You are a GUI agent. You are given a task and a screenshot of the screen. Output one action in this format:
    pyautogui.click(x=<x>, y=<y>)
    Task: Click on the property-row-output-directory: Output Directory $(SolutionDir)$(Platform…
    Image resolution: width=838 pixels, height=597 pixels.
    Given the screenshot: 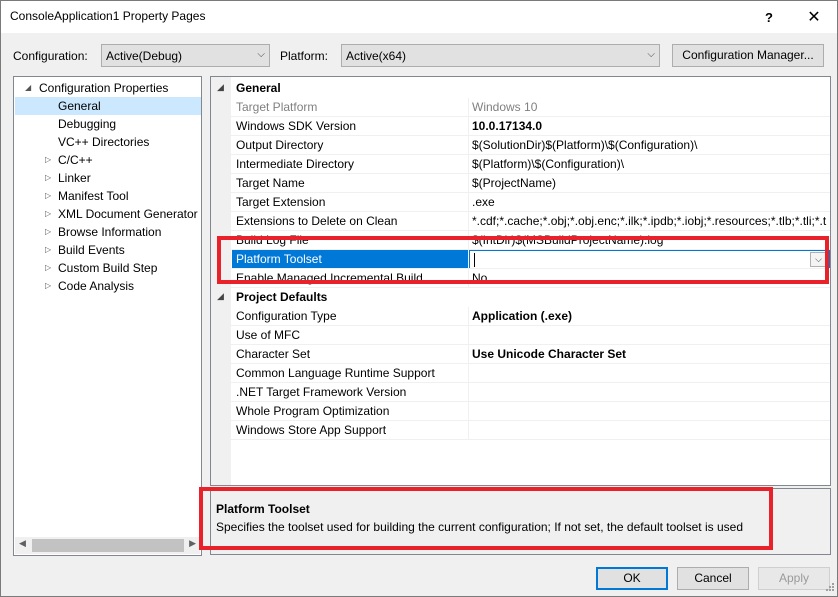 What is the action you would take?
    pyautogui.click(x=520, y=145)
    